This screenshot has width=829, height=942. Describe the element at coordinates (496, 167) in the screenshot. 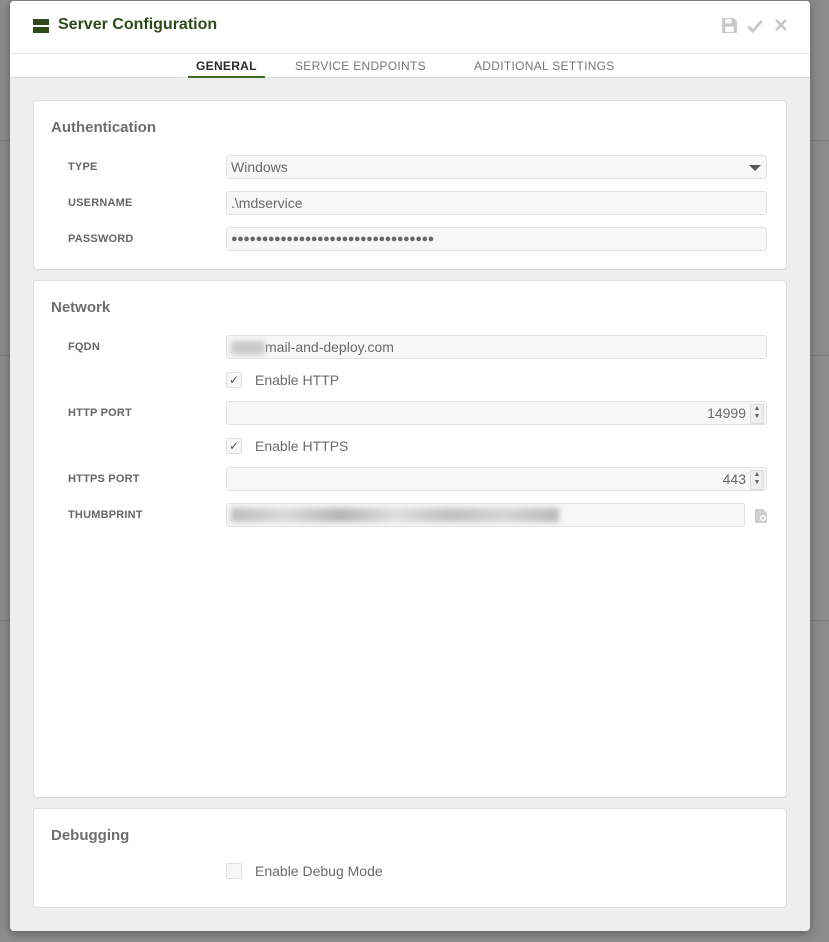

I see `type-select: Windows` at that location.